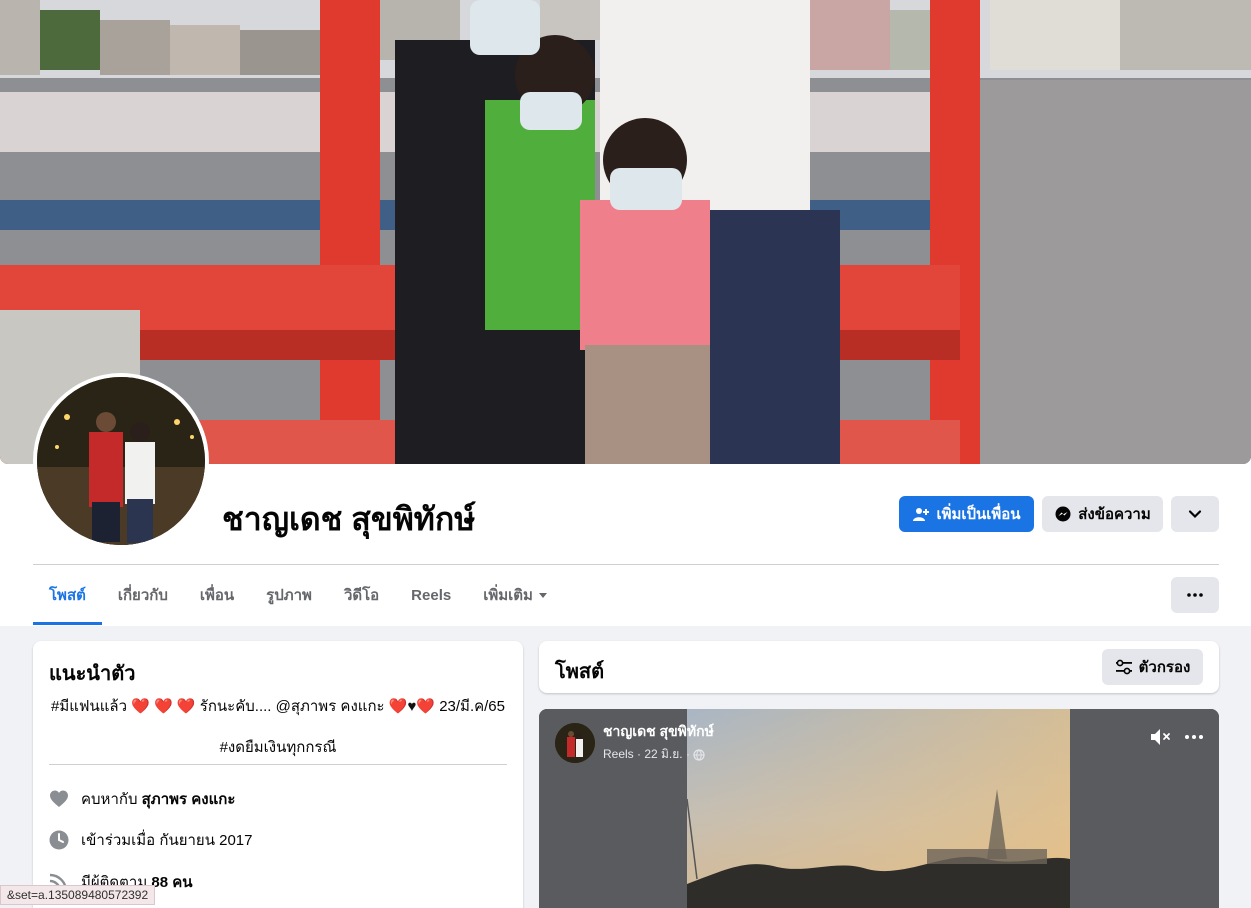  I want to click on tab-label: เพื่อน, so click(217, 595).